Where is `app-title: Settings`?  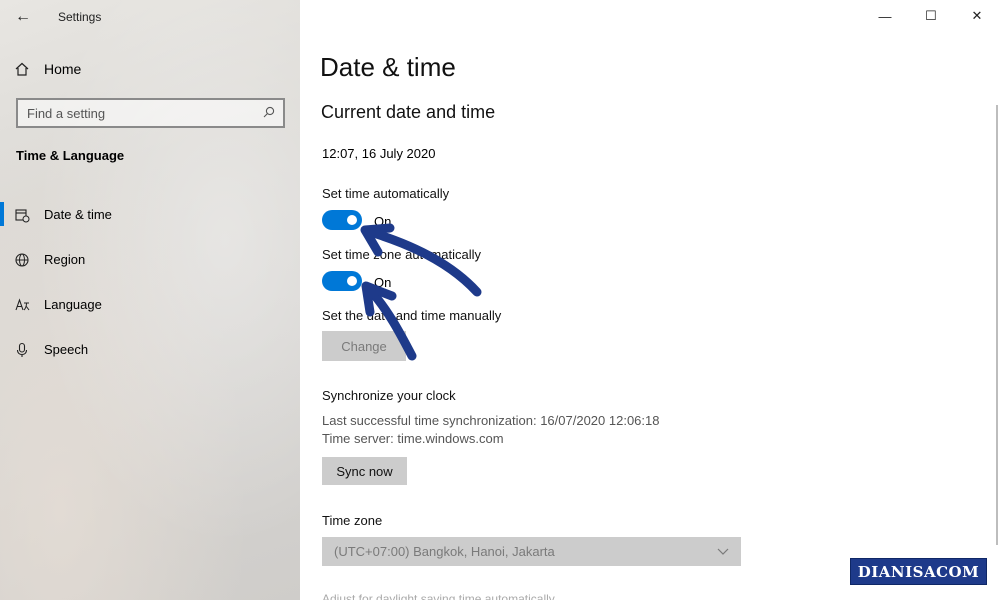 app-title: Settings is located at coordinates (80, 17).